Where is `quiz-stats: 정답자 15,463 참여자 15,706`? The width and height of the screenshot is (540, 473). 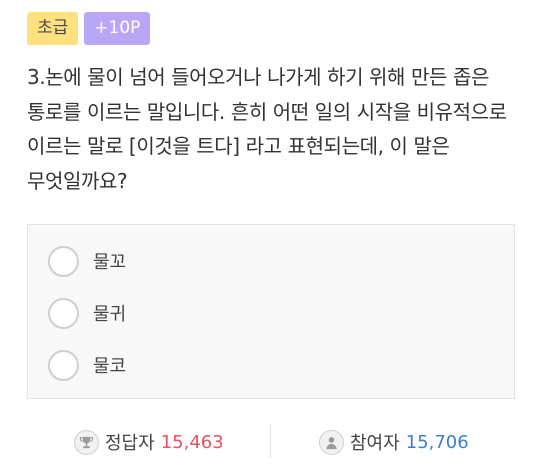 quiz-stats: 정답자 15,463 참여자 15,706 is located at coordinates (270, 442).